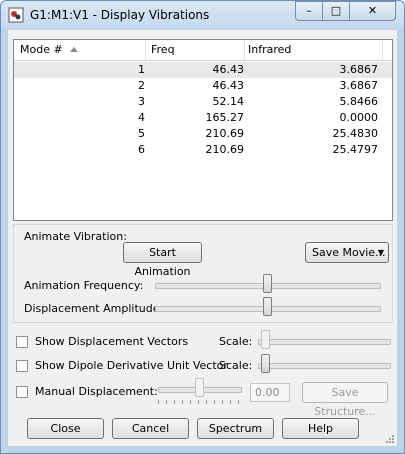 The height and width of the screenshot is (454, 405). What do you see at coordinates (22, 366) in the screenshot?
I see `show-dipole-derivative-checkbox` at bounding box center [22, 366].